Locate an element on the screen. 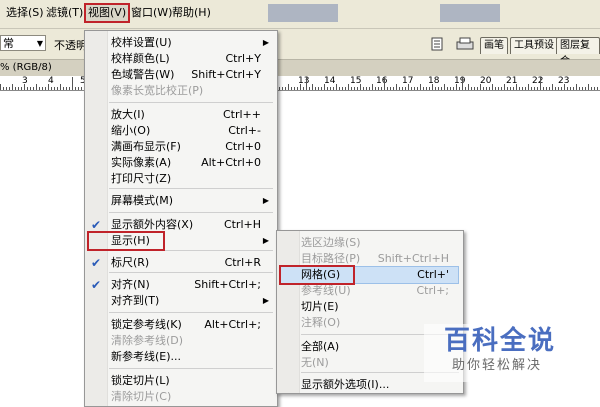 The image size is (600, 407). view-menu-item-label: 校样颜色(L) is located at coordinates (140, 58).